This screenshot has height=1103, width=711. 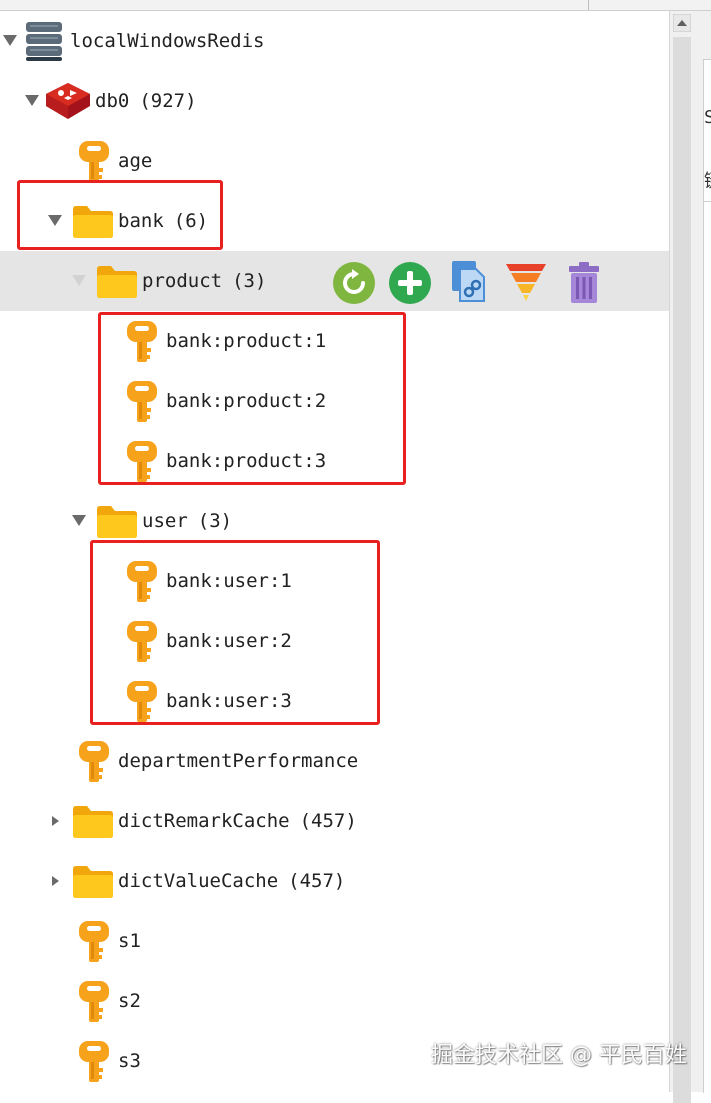 I want to click on copy-link-icon, so click(x=468, y=281).